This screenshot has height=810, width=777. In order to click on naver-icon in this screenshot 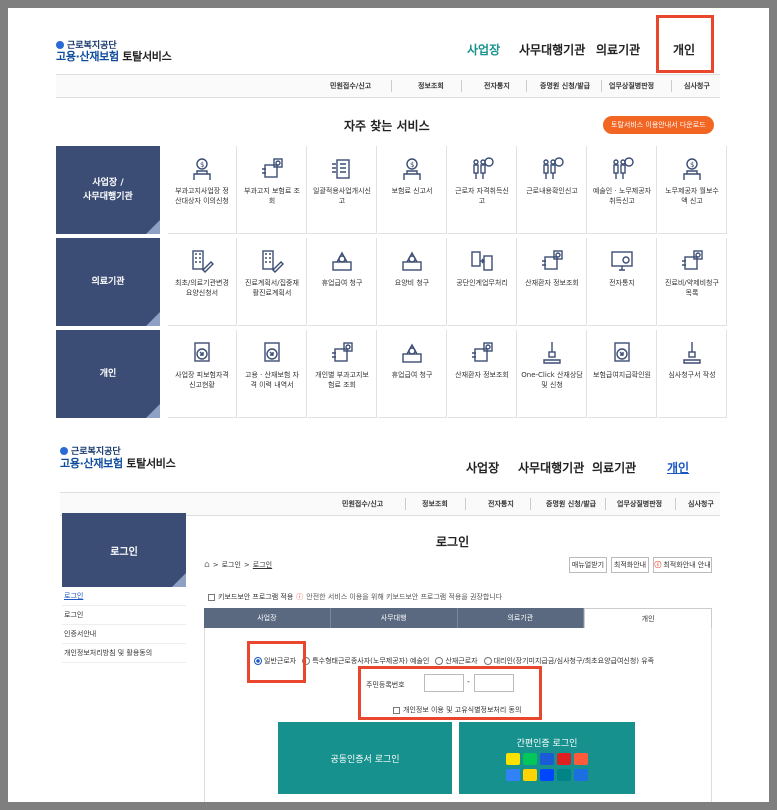, I will do `click(530, 758)`.